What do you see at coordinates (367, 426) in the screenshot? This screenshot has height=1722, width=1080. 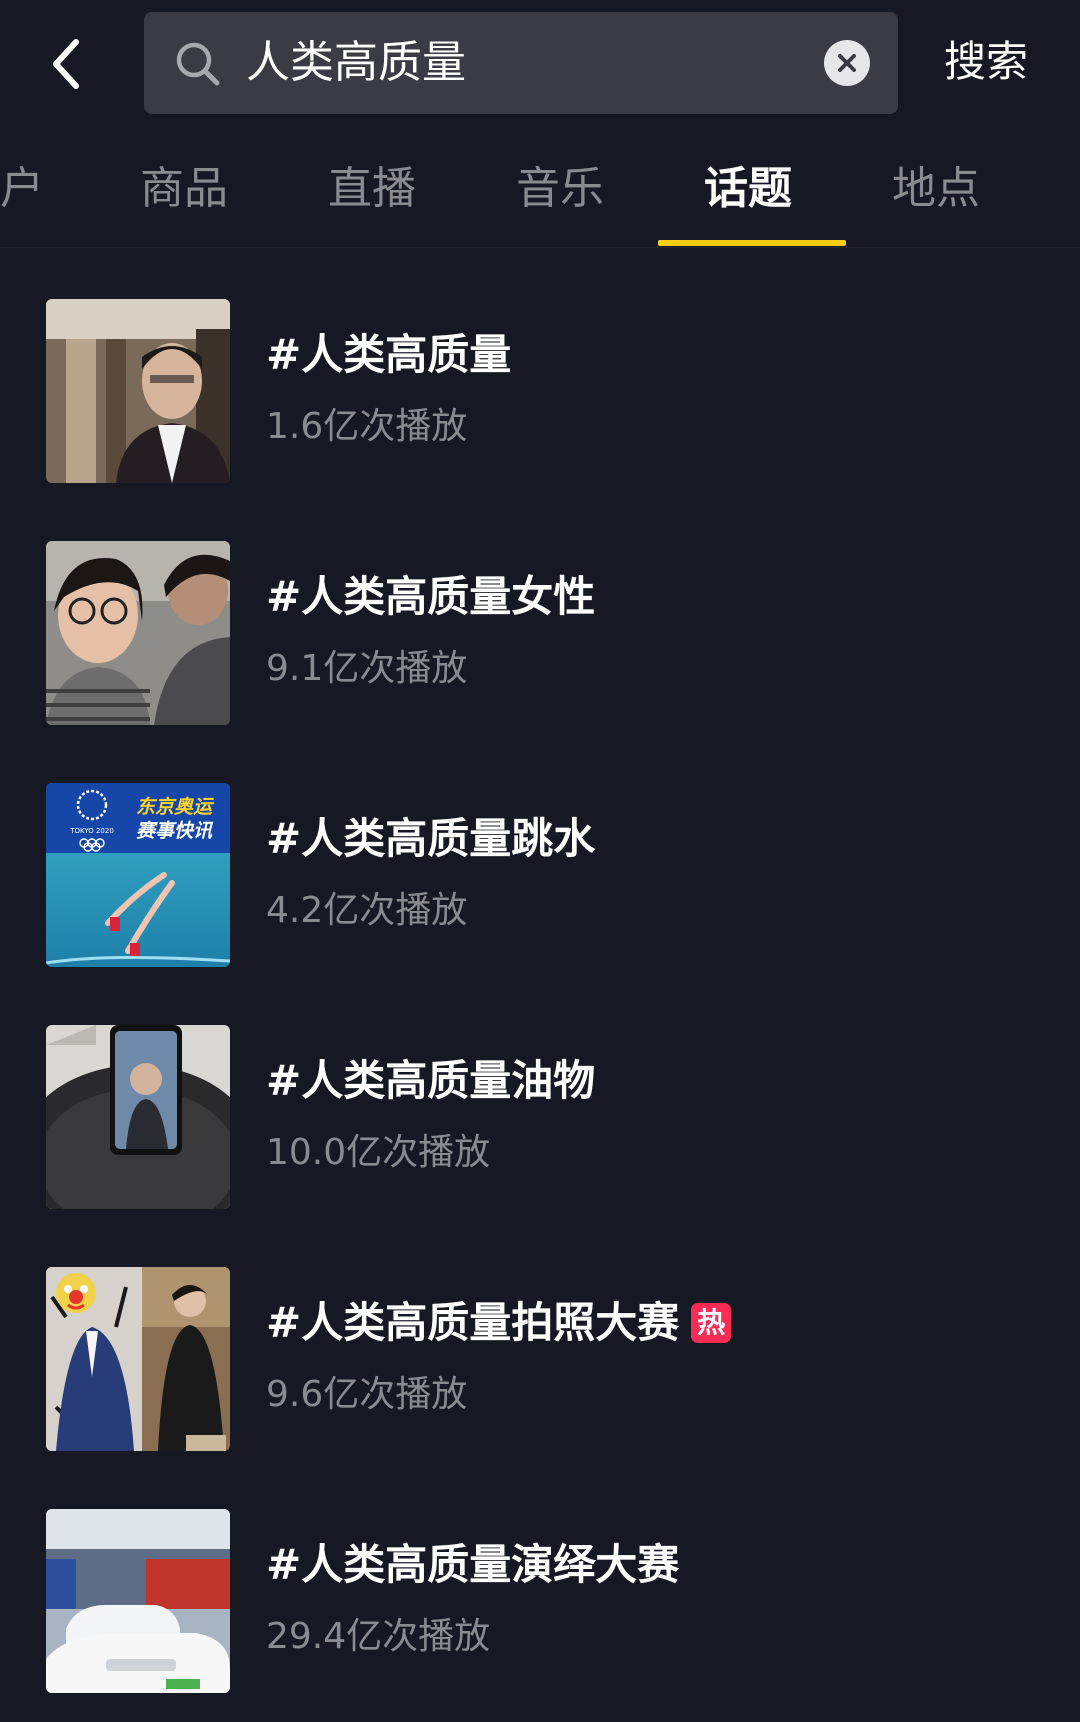 I see `topic-view-count: 1.6亿次播放` at bounding box center [367, 426].